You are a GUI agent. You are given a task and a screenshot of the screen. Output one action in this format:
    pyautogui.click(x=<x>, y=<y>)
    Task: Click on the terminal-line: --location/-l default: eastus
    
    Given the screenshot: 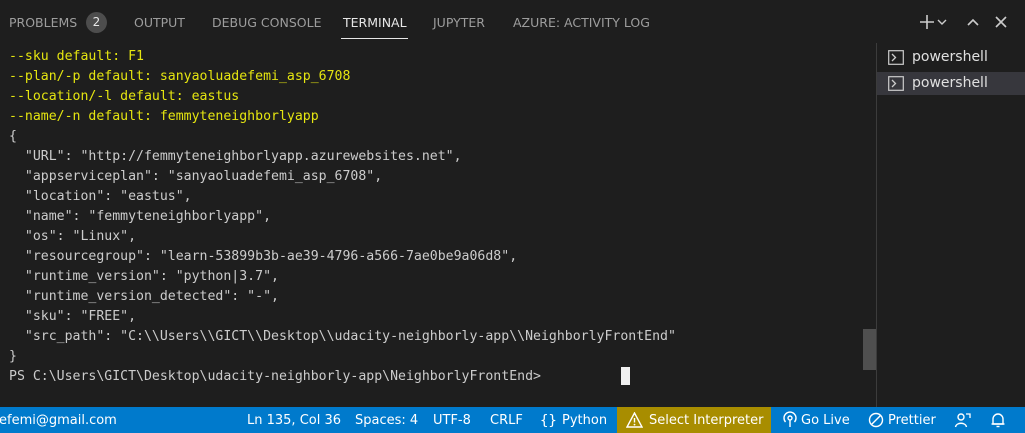 What is the action you would take?
    pyautogui.click(x=124, y=96)
    